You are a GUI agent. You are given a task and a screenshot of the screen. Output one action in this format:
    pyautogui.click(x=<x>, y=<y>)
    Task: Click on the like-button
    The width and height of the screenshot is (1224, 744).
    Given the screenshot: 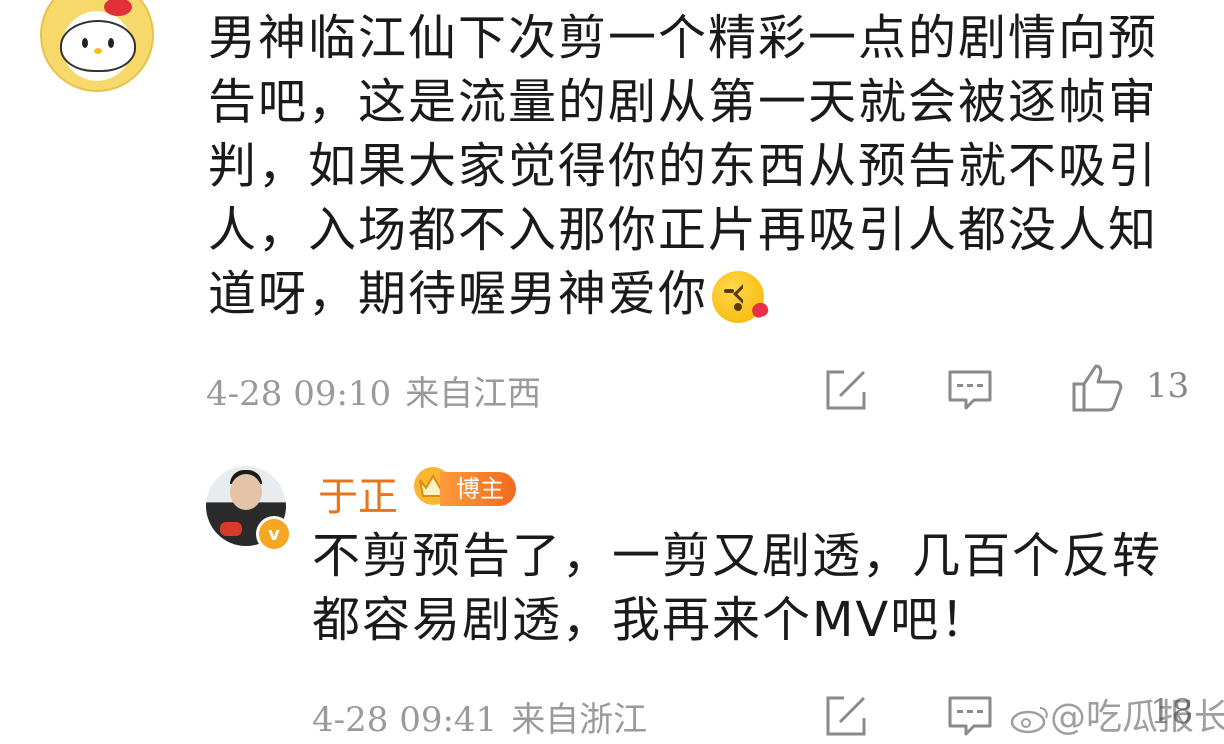 What is the action you would take?
    pyautogui.click(x=1097, y=388)
    